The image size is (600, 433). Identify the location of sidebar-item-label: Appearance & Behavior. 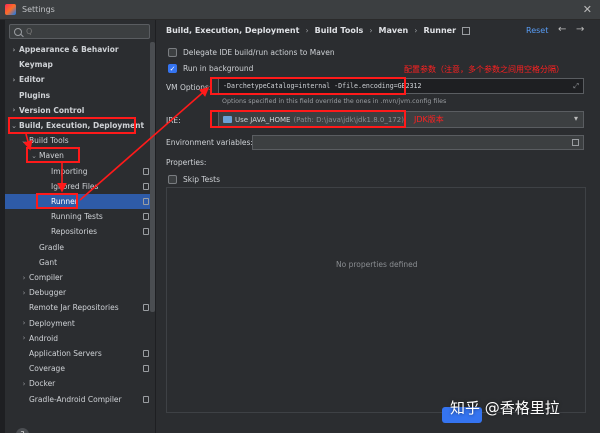
(69, 49).